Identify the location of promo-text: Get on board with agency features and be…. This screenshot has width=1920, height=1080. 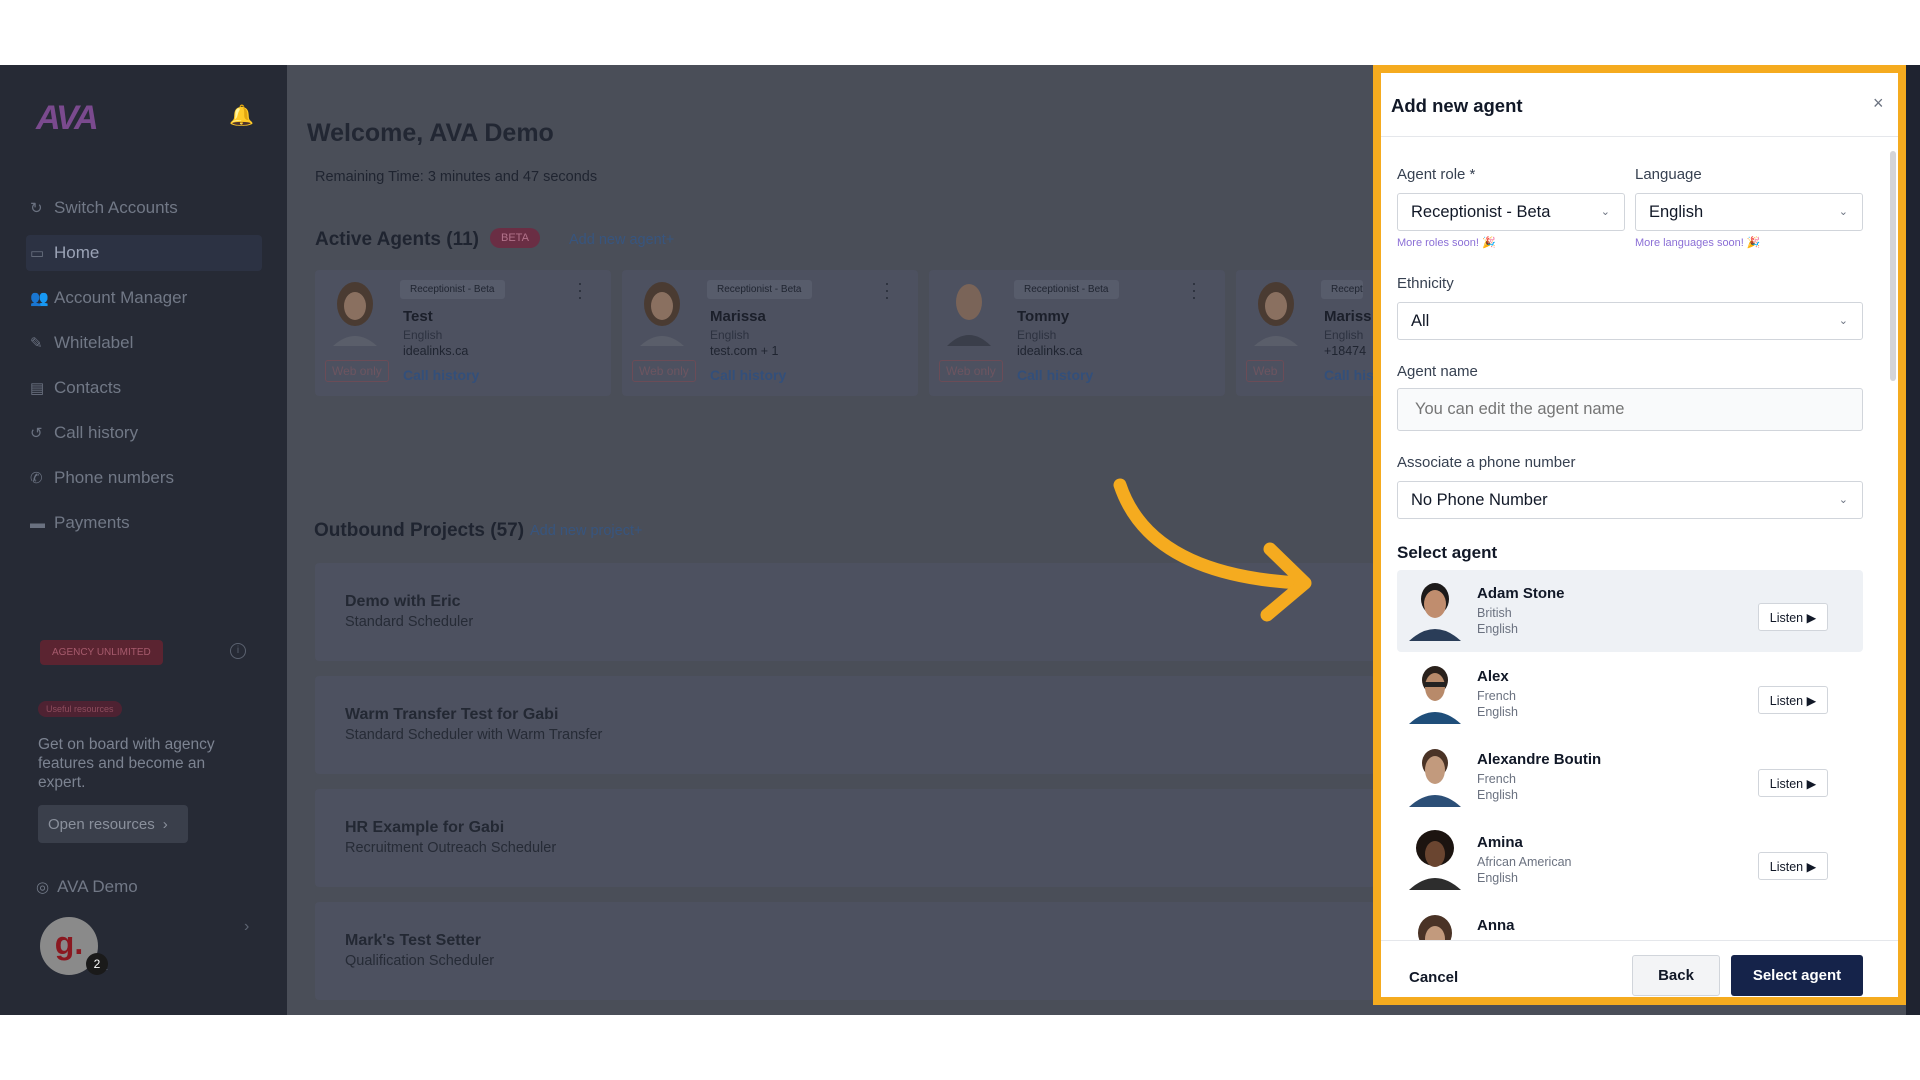
(126, 763).